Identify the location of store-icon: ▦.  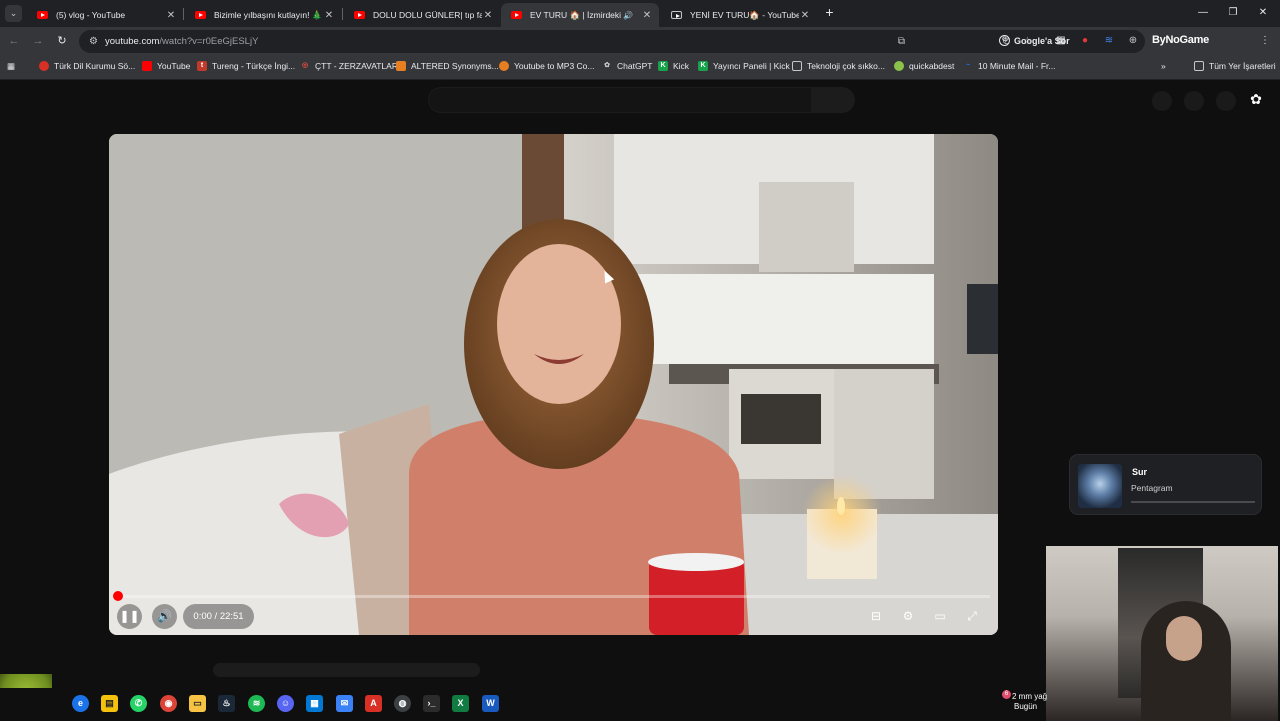
(314, 703).